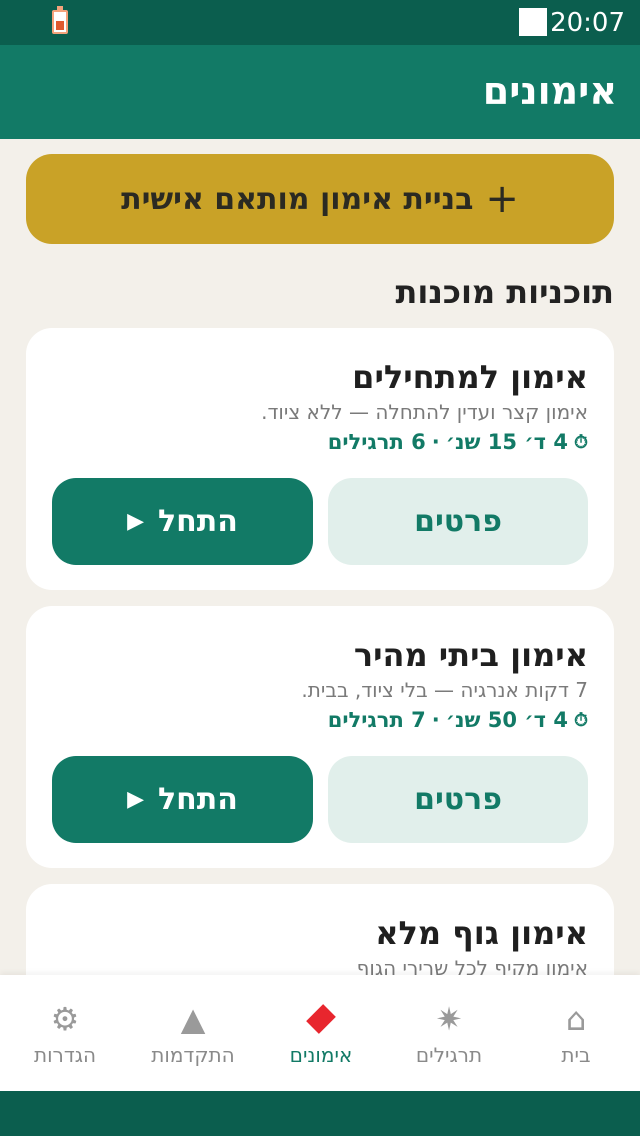 The height and width of the screenshot is (1136, 640). I want to click on home-icon: ⌂, so click(576, 1019).